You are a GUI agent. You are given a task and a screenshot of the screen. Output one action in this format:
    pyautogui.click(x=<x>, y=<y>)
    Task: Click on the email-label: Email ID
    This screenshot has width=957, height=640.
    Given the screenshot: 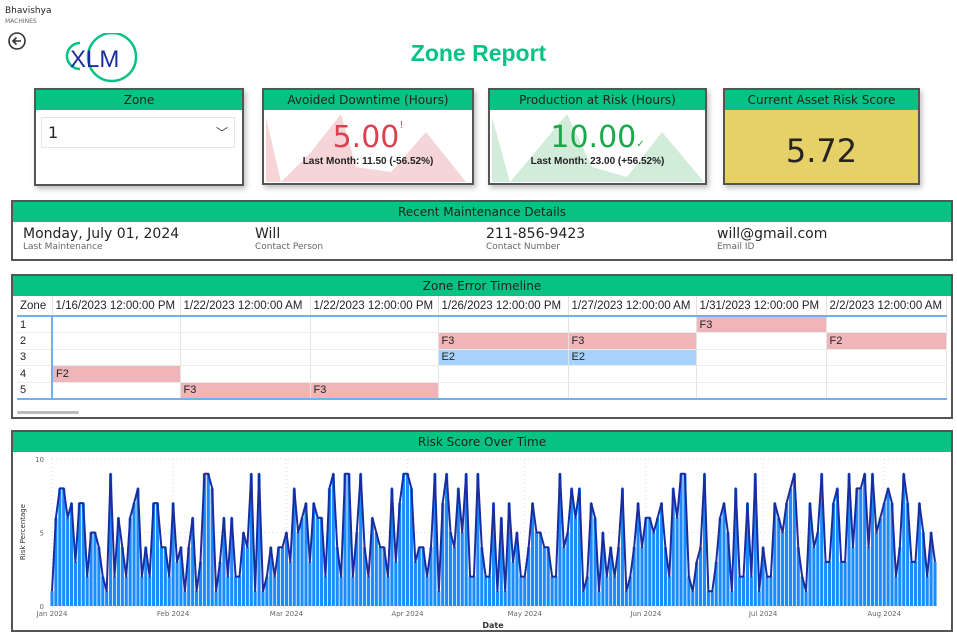 What is the action you would take?
    pyautogui.click(x=736, y=247)
    